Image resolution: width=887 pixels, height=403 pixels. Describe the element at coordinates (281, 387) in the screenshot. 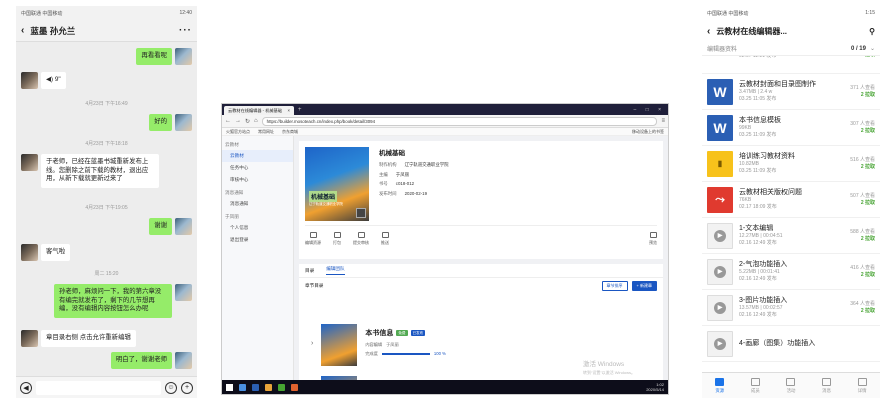

I see `wechat-icon` at that location.